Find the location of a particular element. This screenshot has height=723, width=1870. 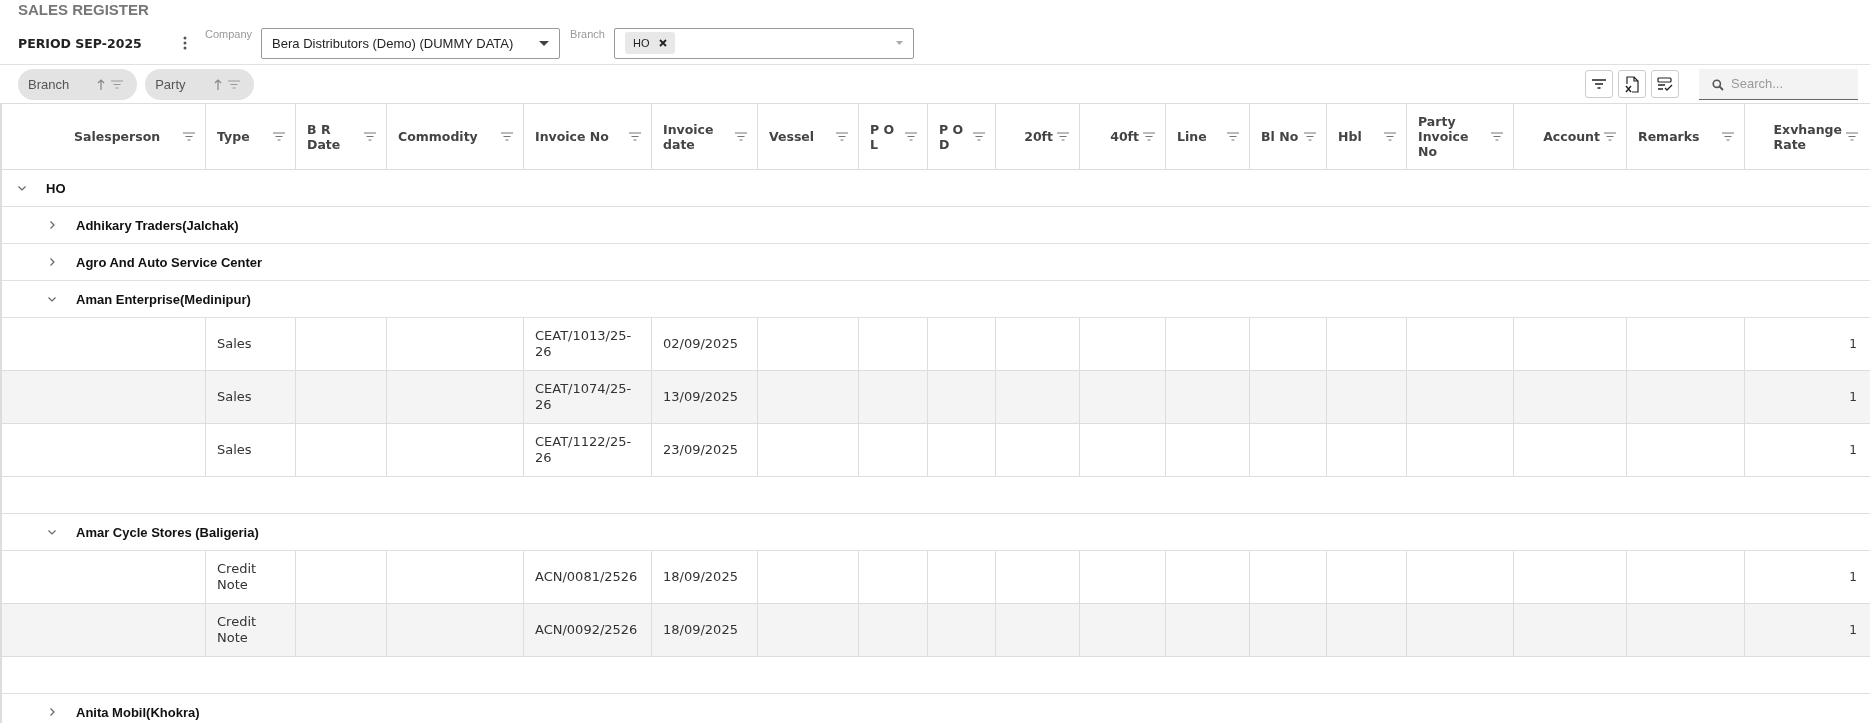

search-icon is located at coordinates (1718, 84).